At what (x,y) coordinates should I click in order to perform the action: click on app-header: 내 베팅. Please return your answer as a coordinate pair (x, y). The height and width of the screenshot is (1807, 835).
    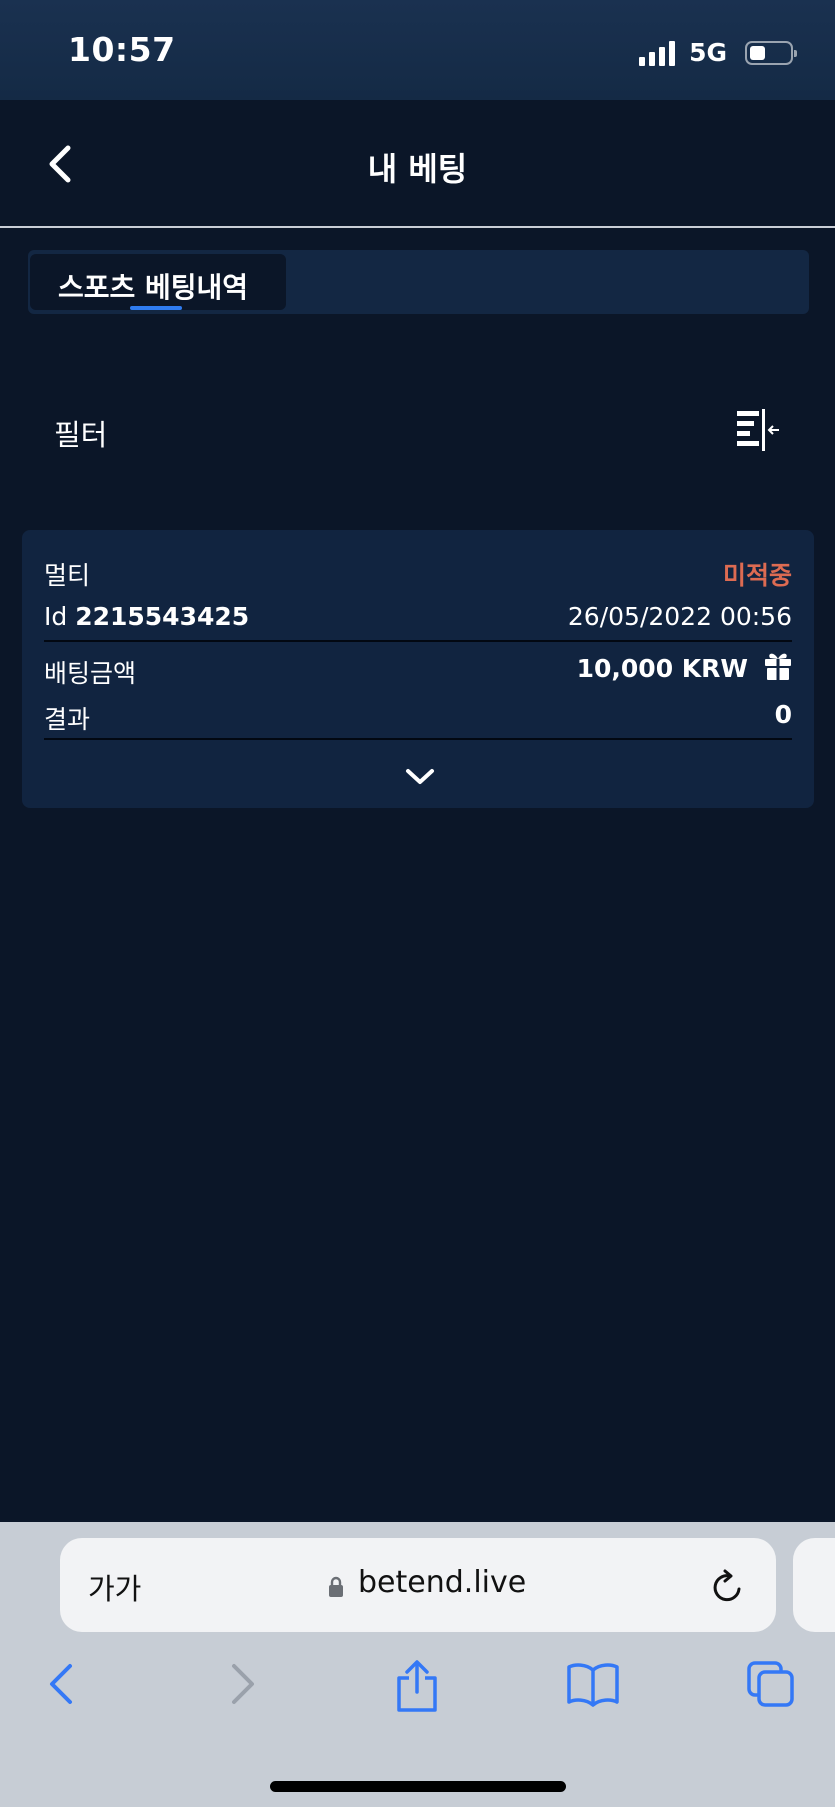
    Looking at the image, I should click on (417, 164).